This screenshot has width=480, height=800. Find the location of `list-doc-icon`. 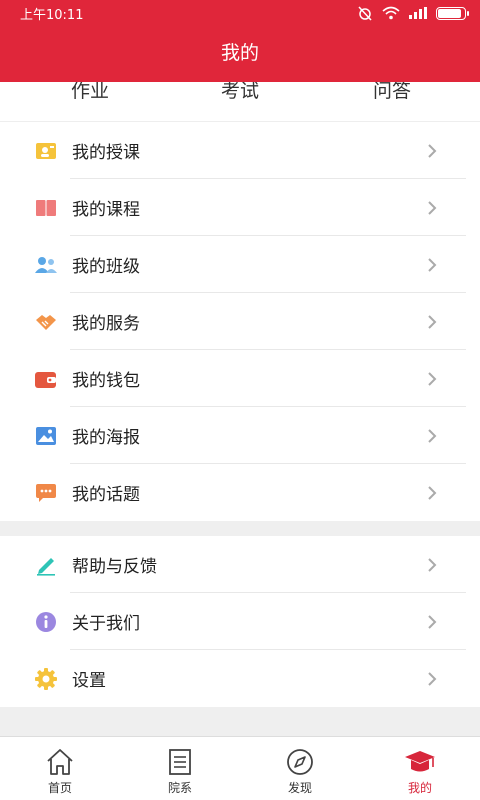

list-doc-icon is located at coordinates (180, 762).